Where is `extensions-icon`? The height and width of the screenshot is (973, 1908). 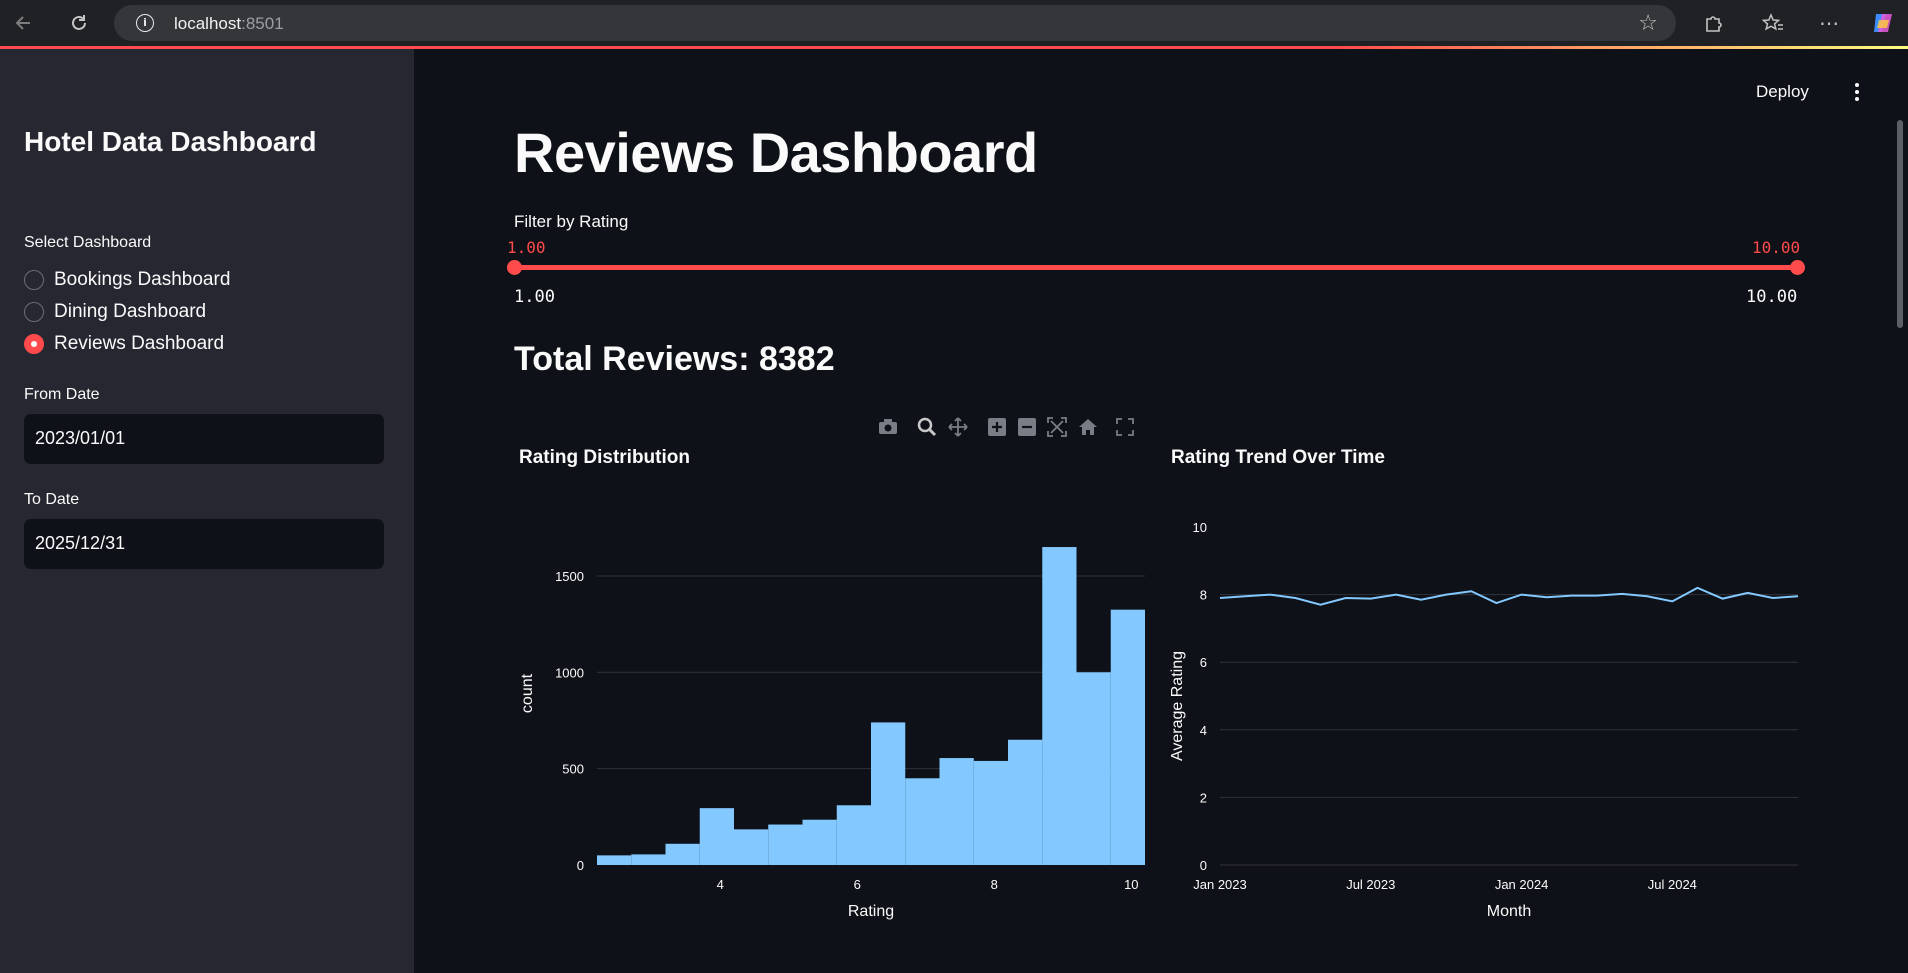 extensions-icon is located at coordinates (1713, 23).